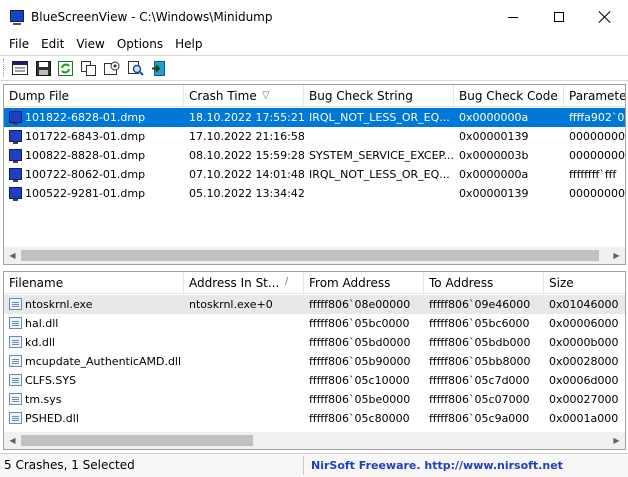 The image size is (628, 477). What do you see at coordinates (360, 399) in the screenshot?
I see `from-address-cell: fffff806`05be0000` at bounding box center [360, 399].